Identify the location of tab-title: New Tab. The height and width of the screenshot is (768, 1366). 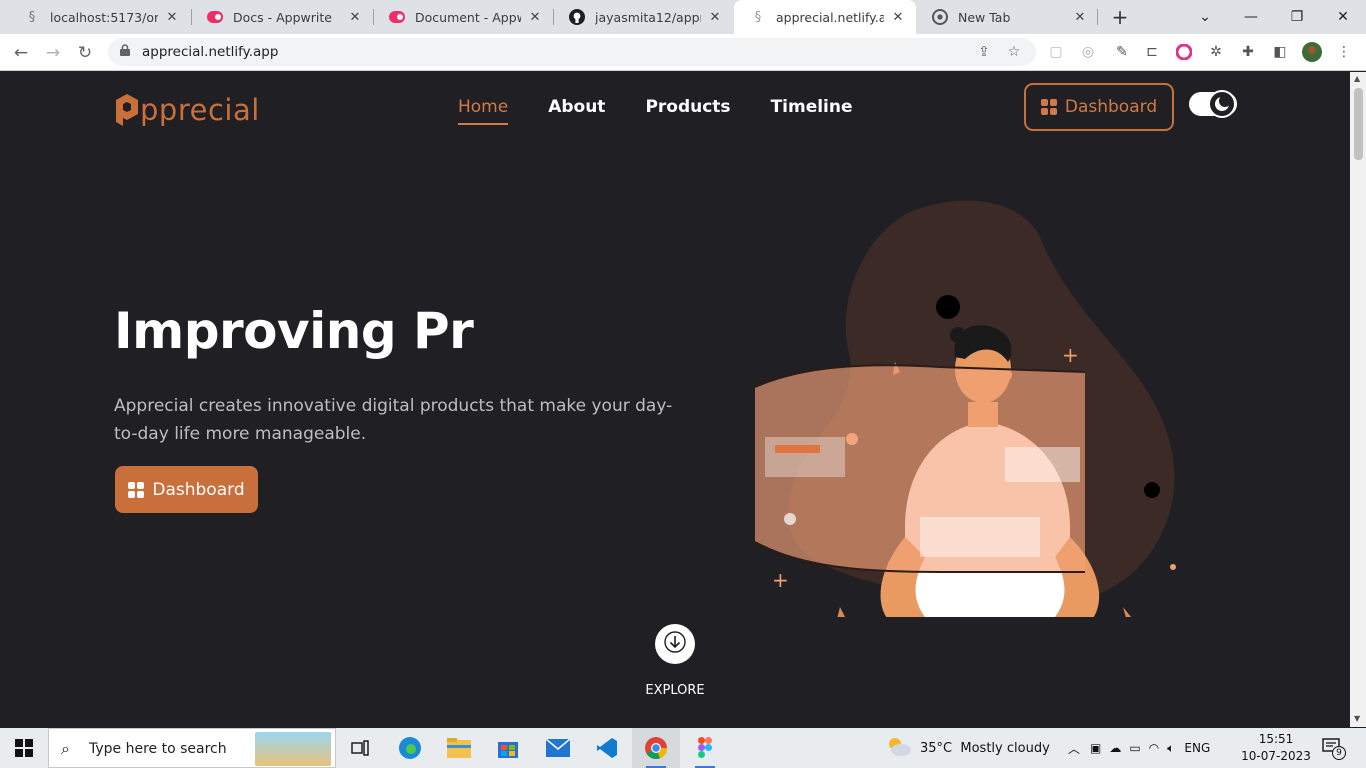
(984, 17).